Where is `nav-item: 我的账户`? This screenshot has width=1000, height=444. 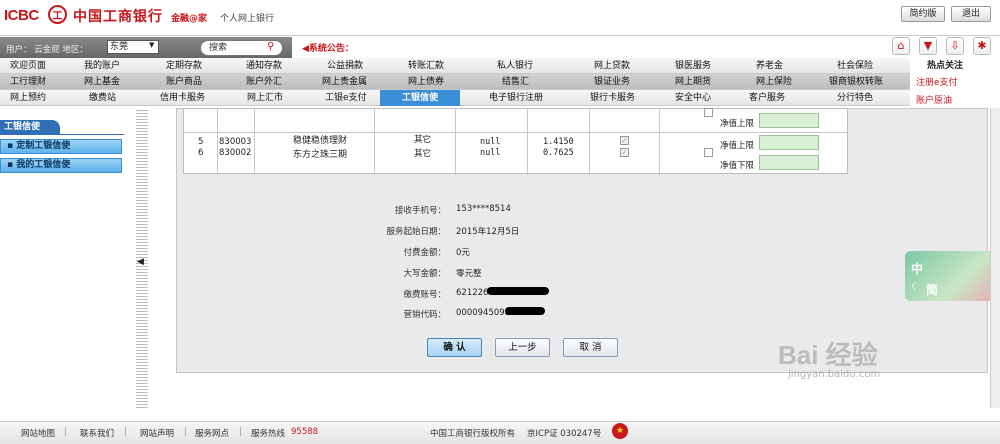 nav-item: 我的账户 is located at coordinates (102, 66).